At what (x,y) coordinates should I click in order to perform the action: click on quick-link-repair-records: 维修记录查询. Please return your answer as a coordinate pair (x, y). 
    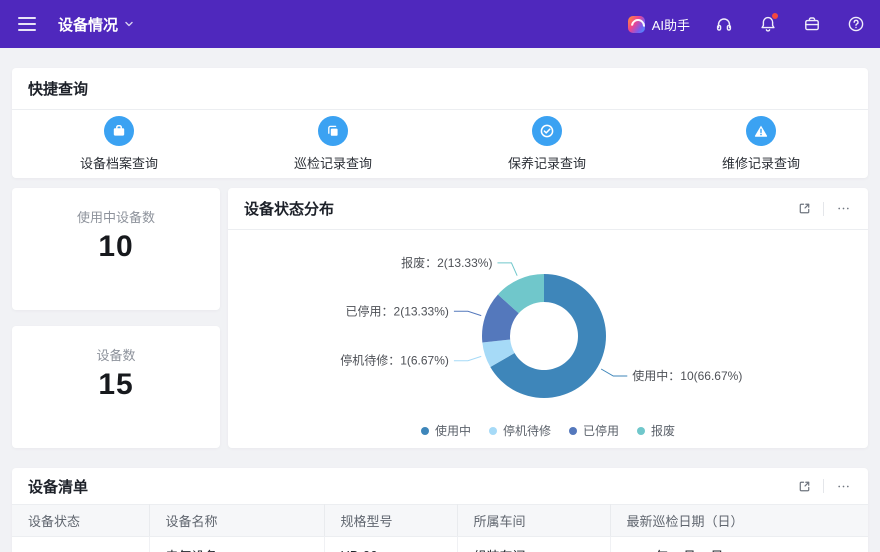
    Looking at the image, I should click on (761, 143).